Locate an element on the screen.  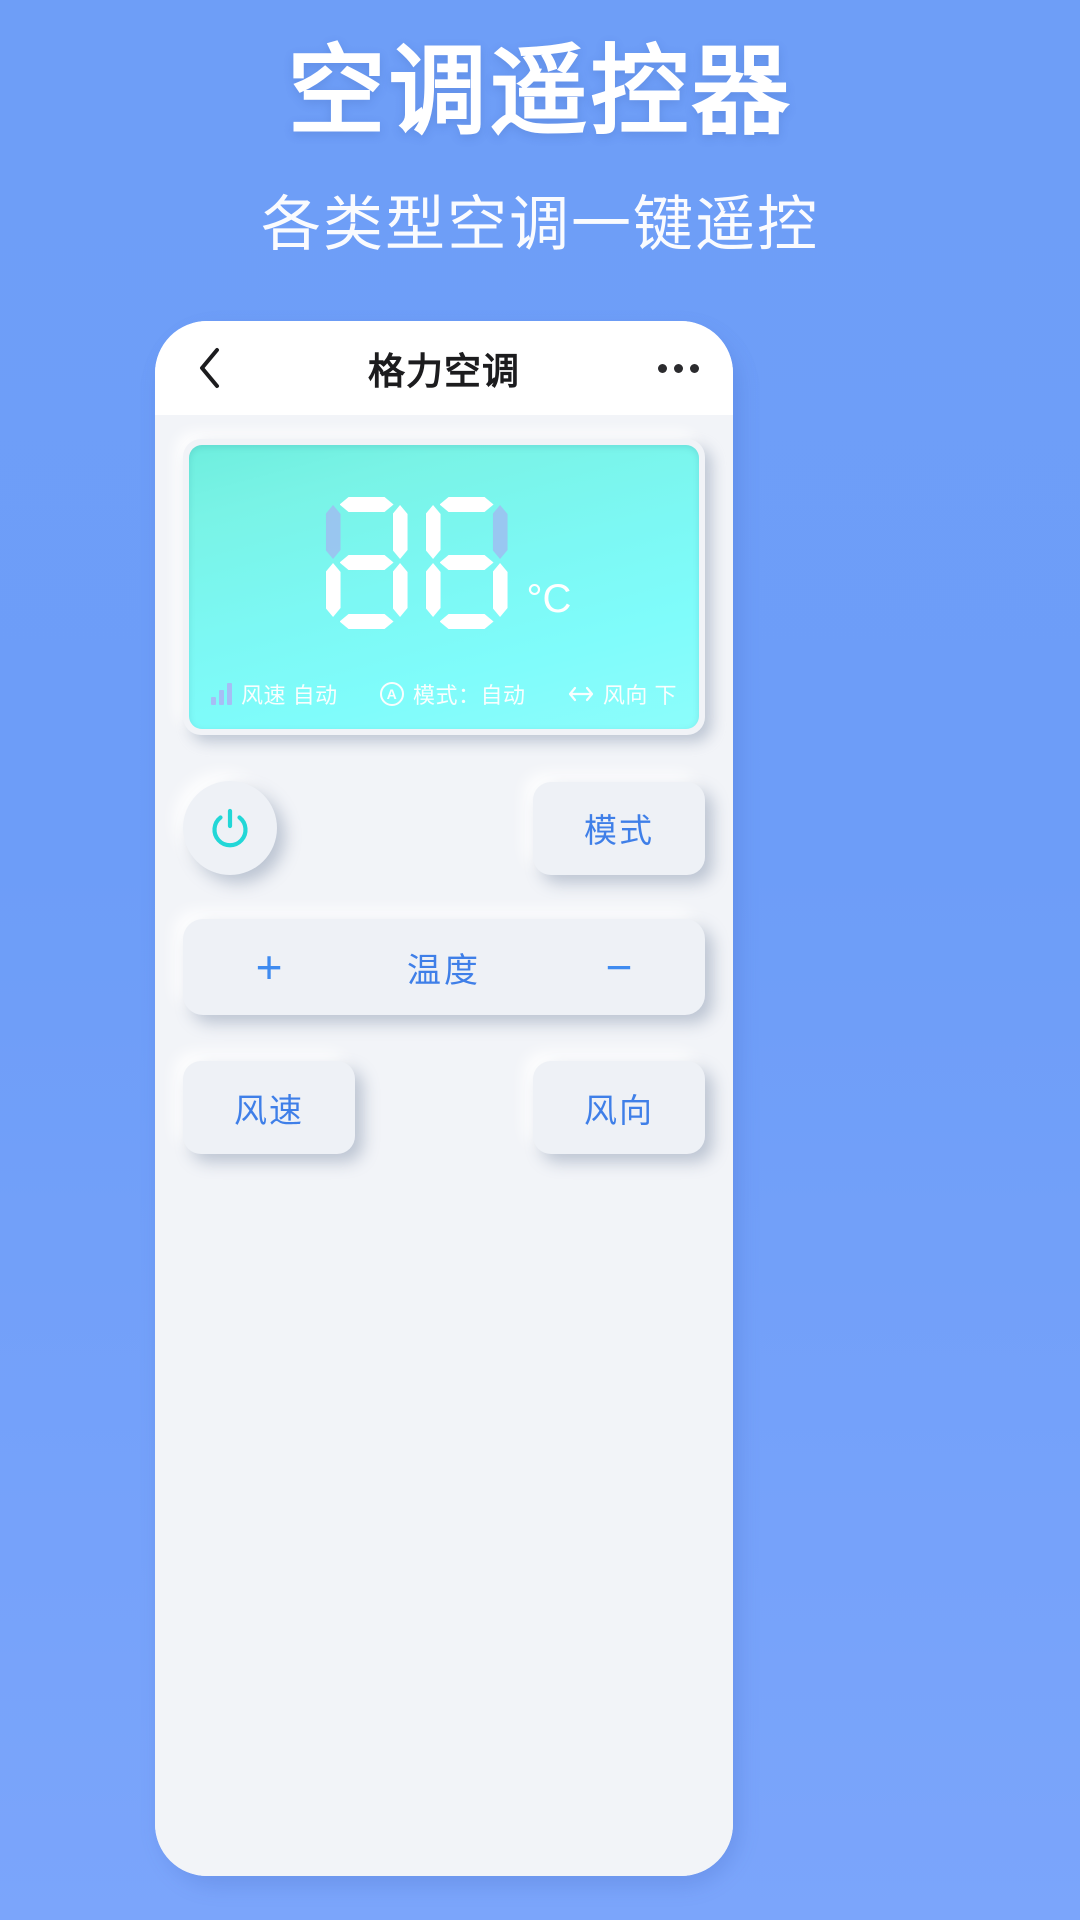
temperature-row: + 温度 − is located at coordinates (444, 967).